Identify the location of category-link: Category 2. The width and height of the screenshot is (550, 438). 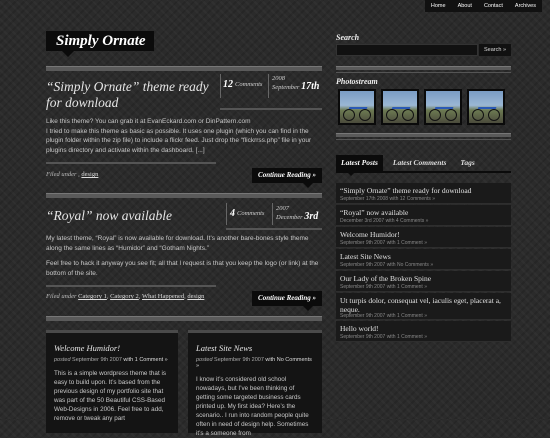
(124, 296).